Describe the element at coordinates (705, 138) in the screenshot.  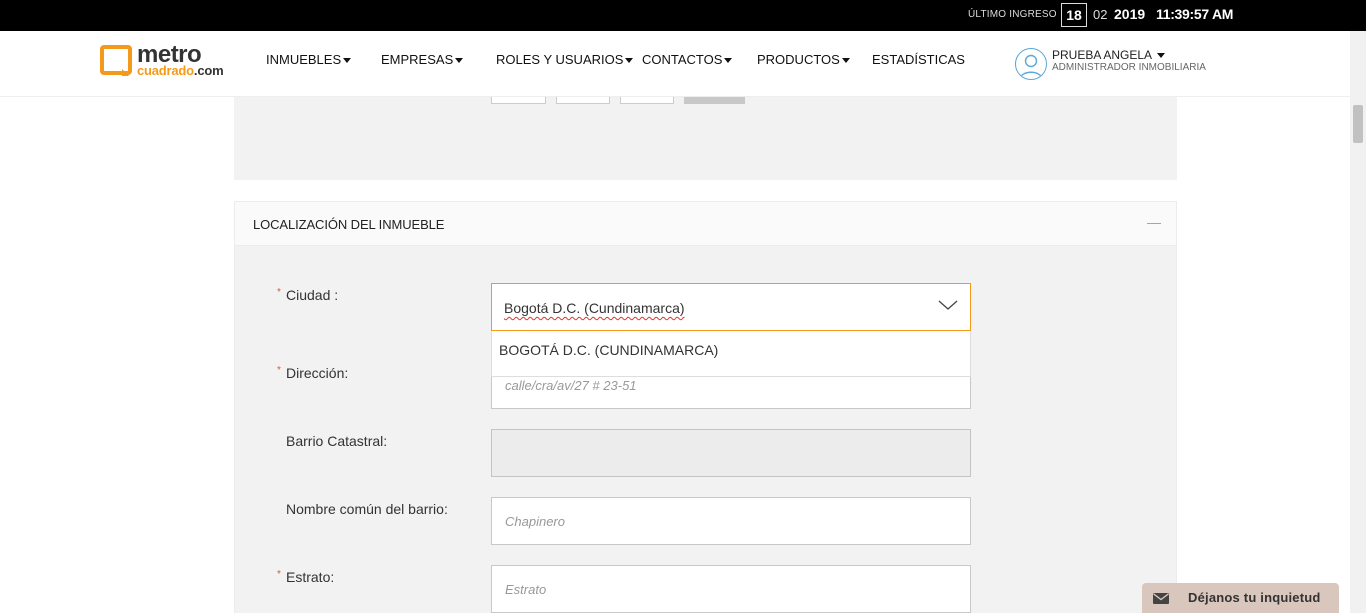
I see `upper-form-panel` at that location.